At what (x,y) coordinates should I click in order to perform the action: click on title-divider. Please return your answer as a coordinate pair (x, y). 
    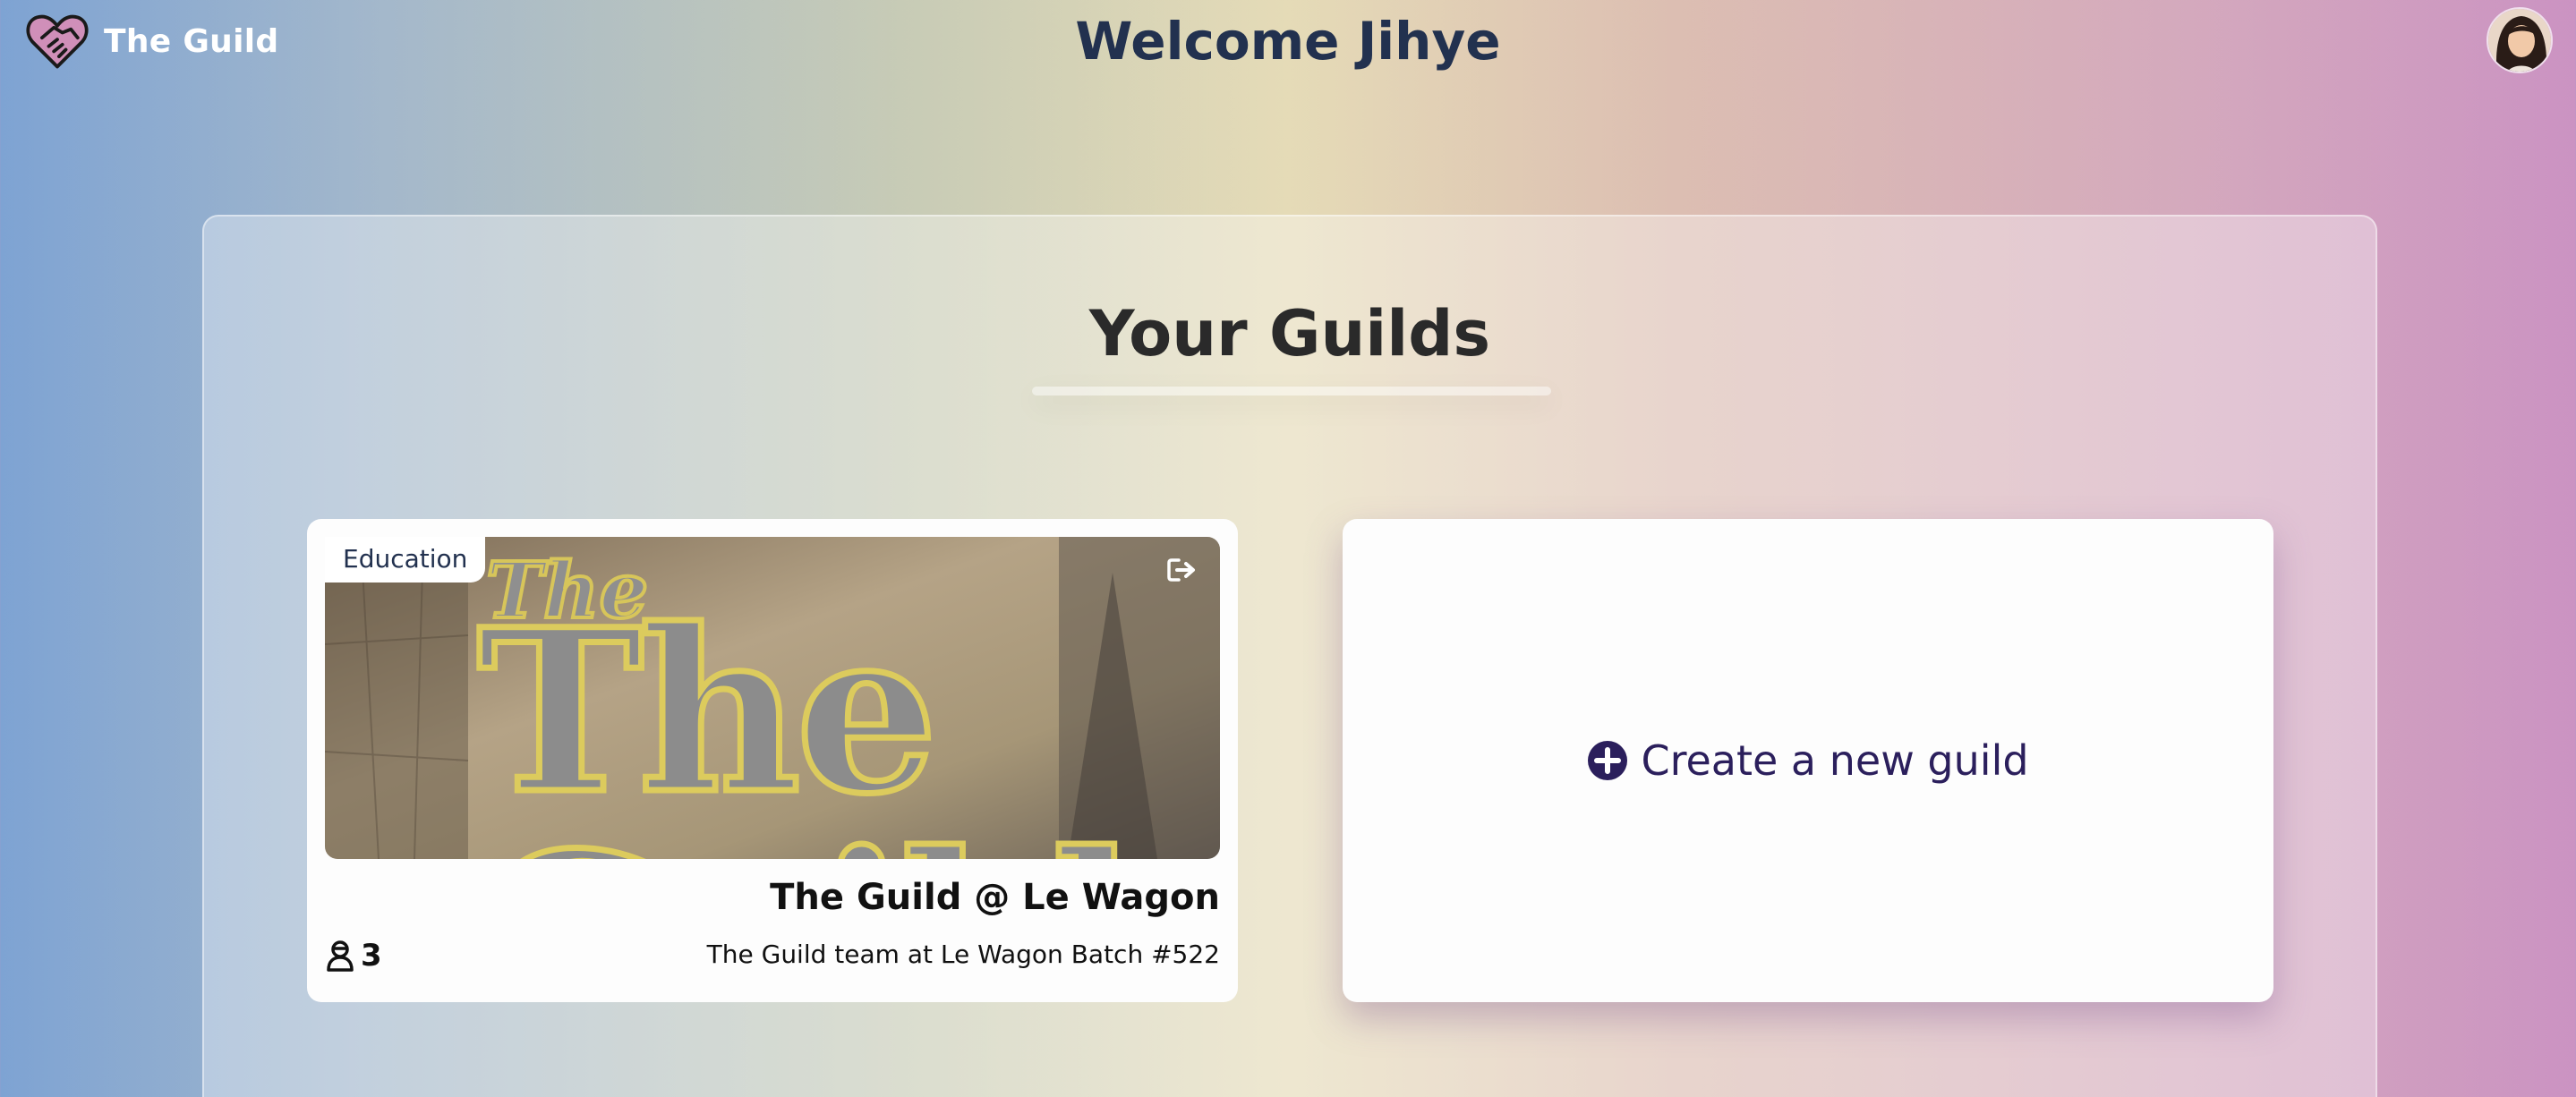
    Looking at the image, I should click on (1291, 391).